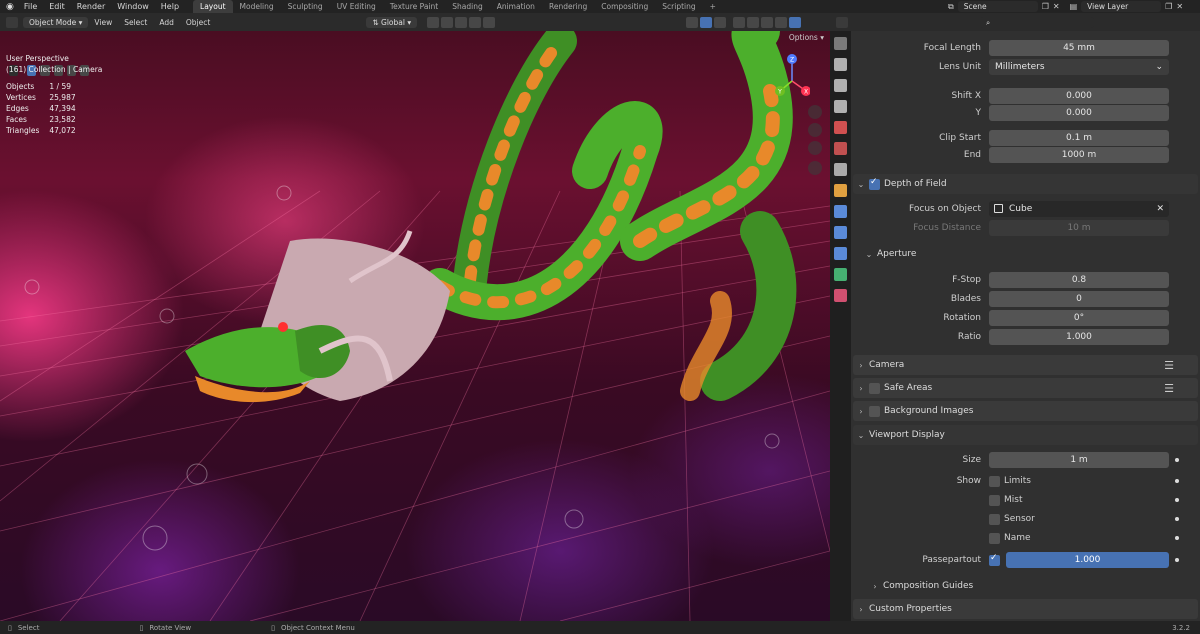  I want to click on rotation-field: 0°, so click(1079, 318).